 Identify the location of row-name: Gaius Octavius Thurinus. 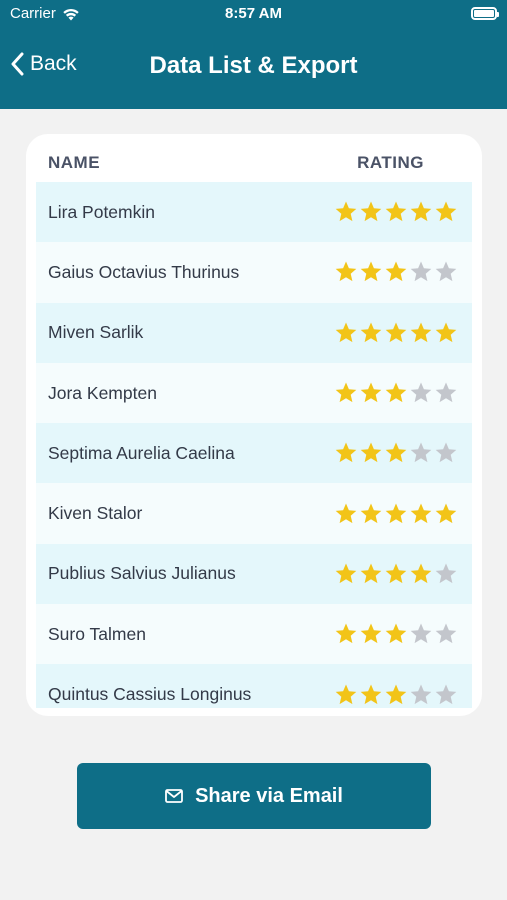
(144, 271).